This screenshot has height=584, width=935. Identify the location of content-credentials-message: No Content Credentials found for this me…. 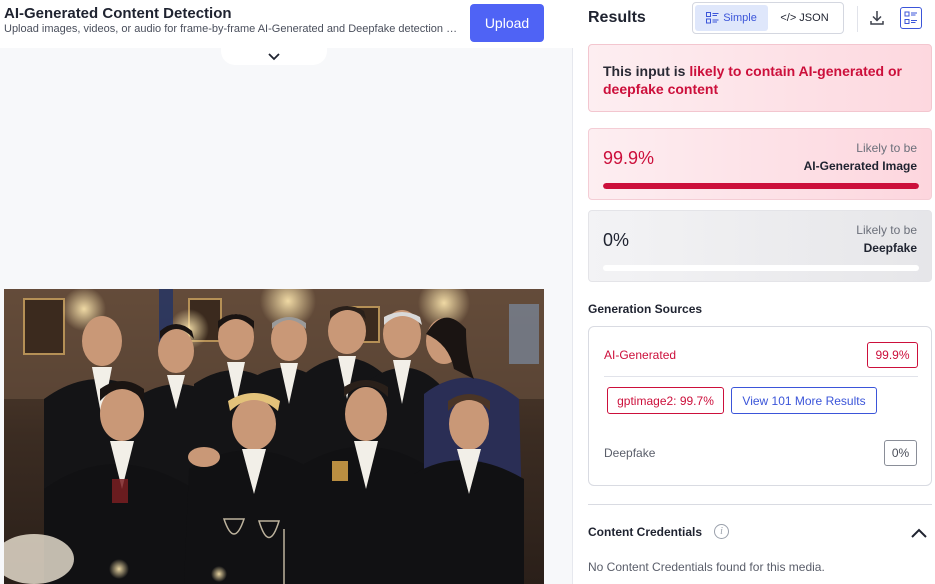
(706, 567).